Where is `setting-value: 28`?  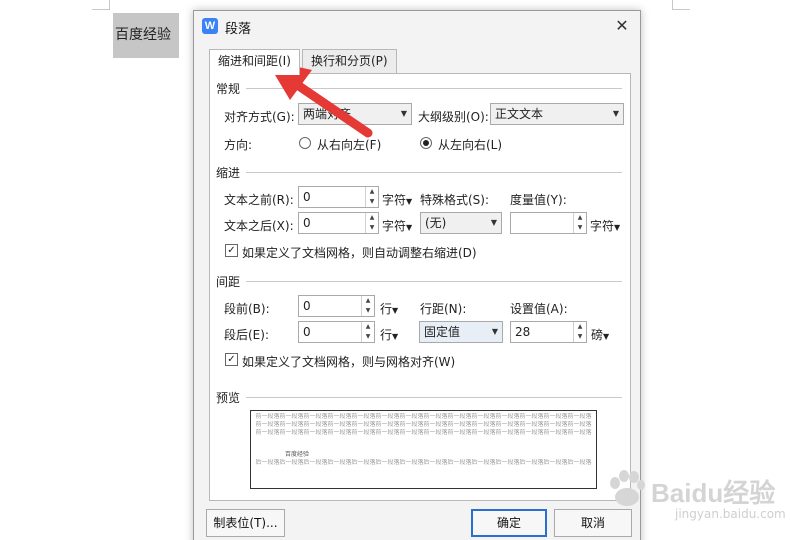 setting-value: 28 is located at coordinates (523, 332).